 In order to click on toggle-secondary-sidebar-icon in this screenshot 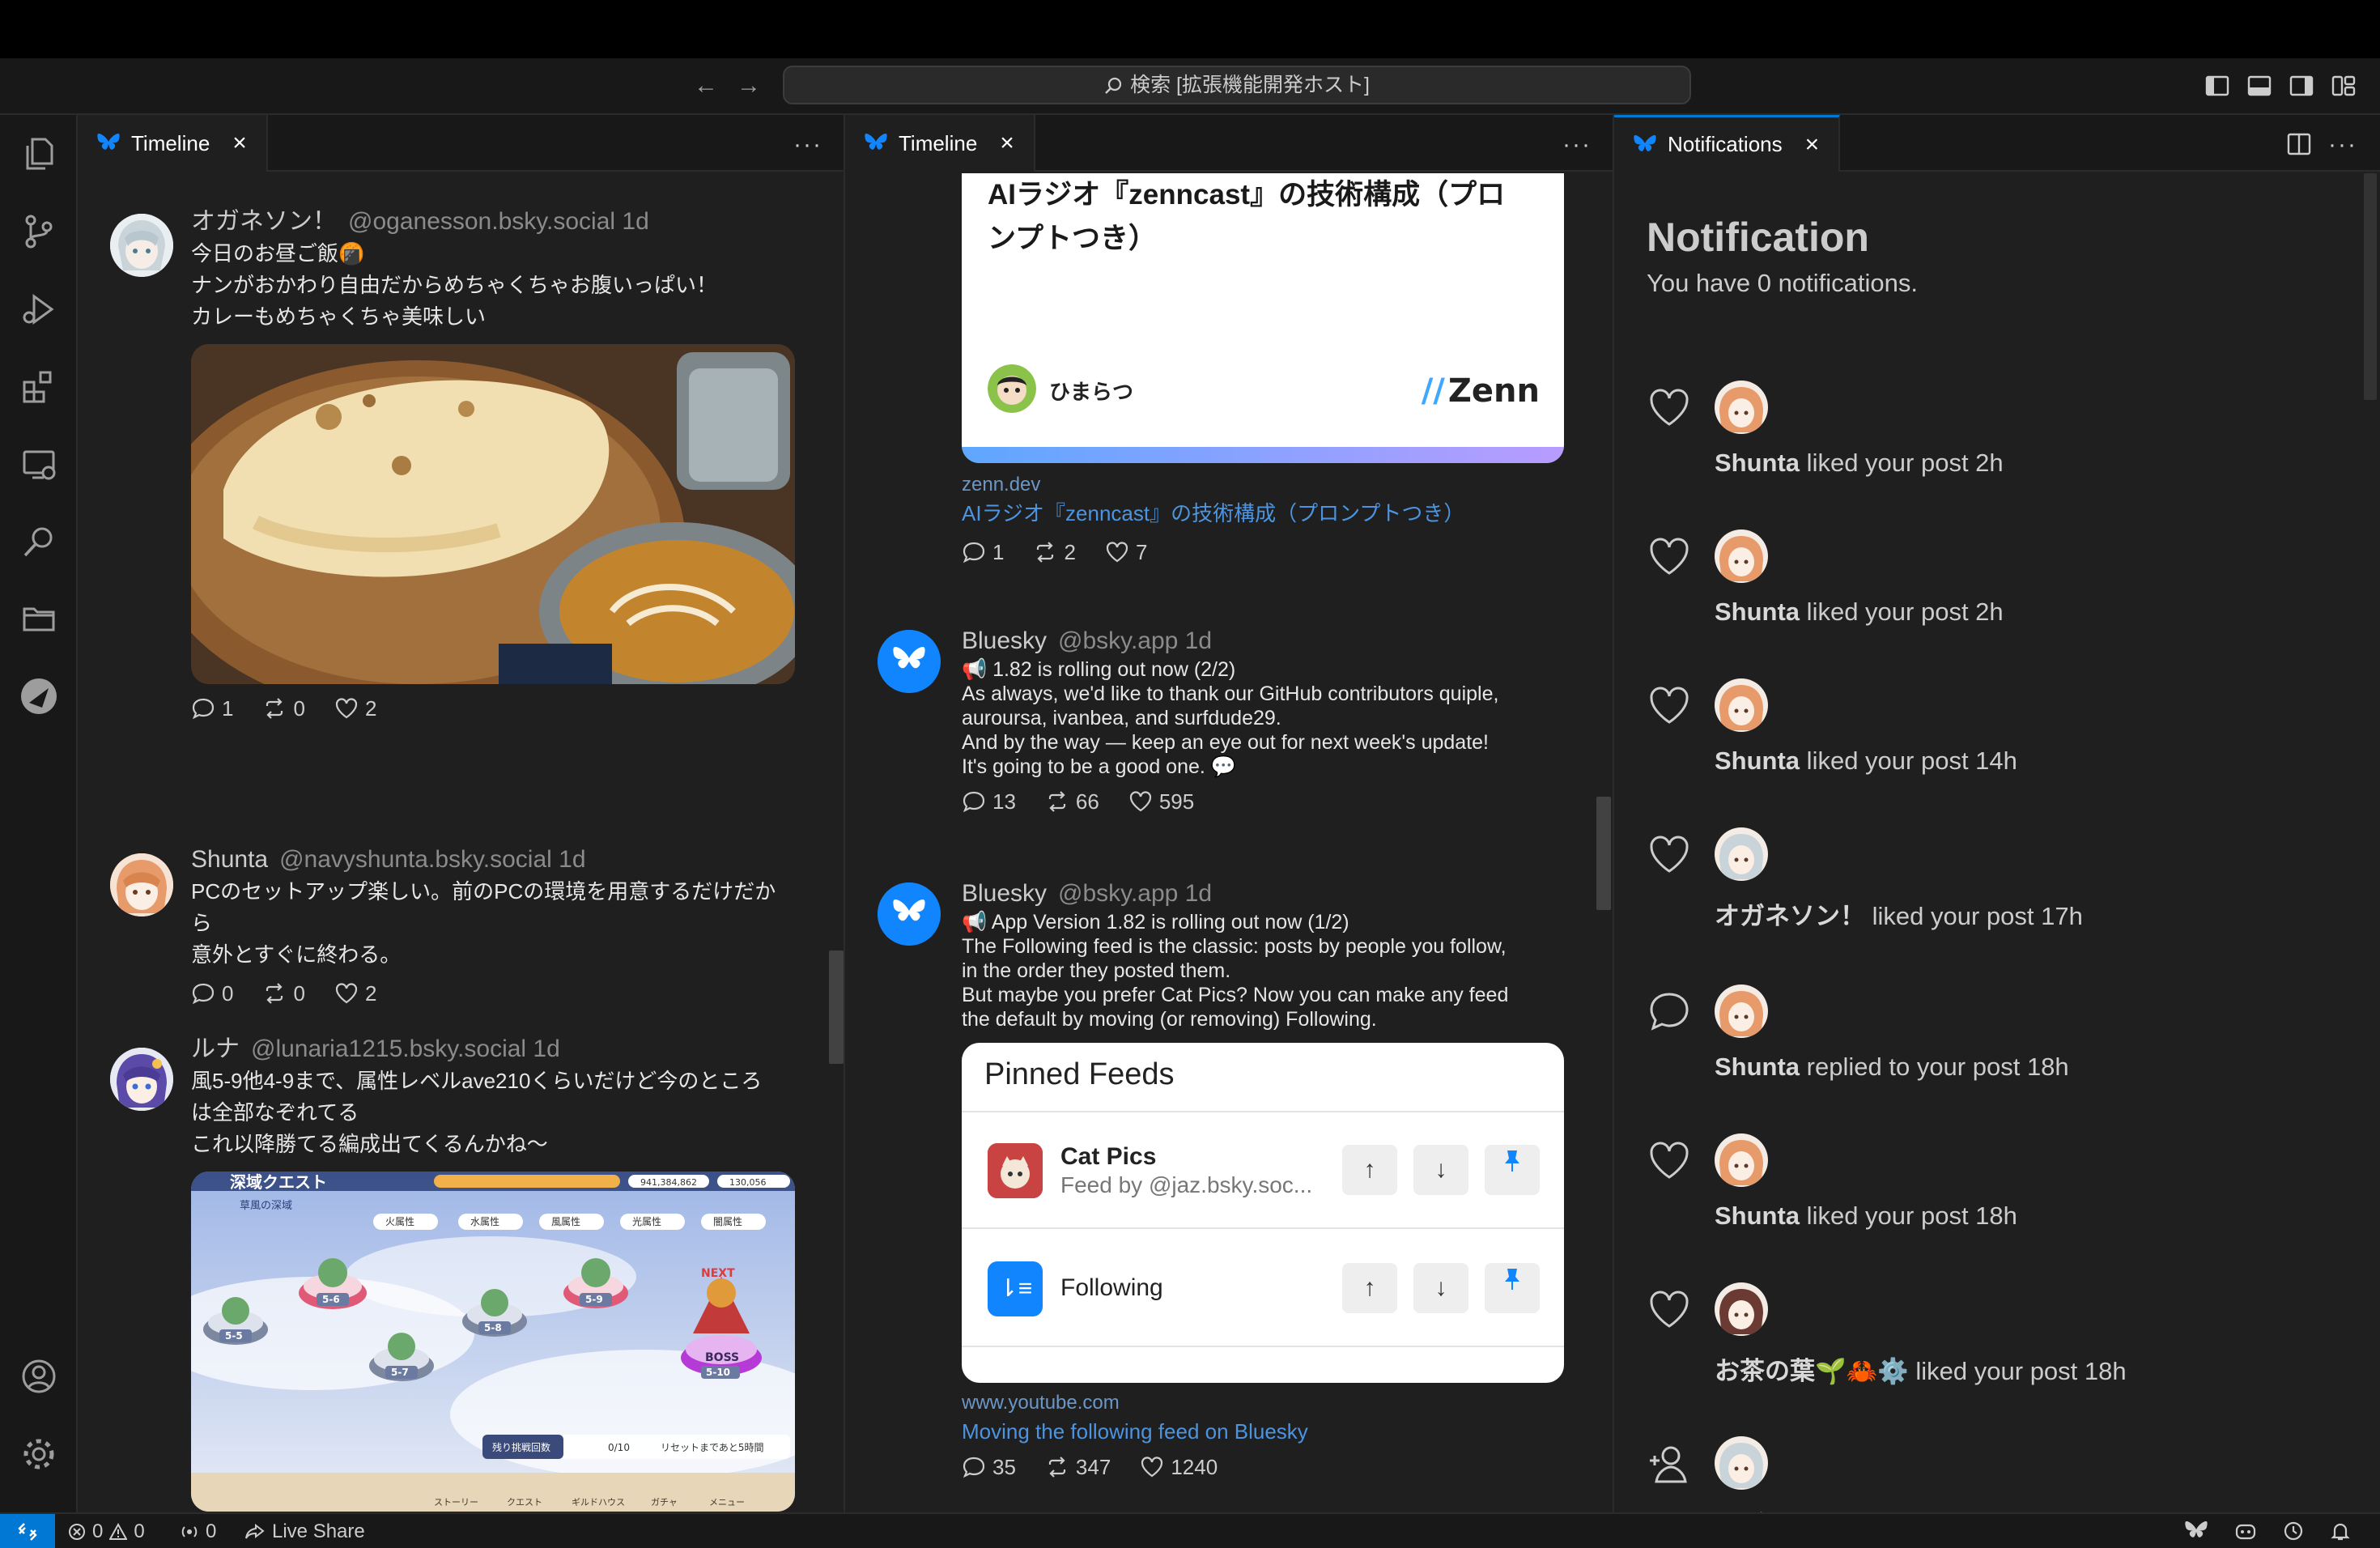, I will do `click(2301, 86)`.